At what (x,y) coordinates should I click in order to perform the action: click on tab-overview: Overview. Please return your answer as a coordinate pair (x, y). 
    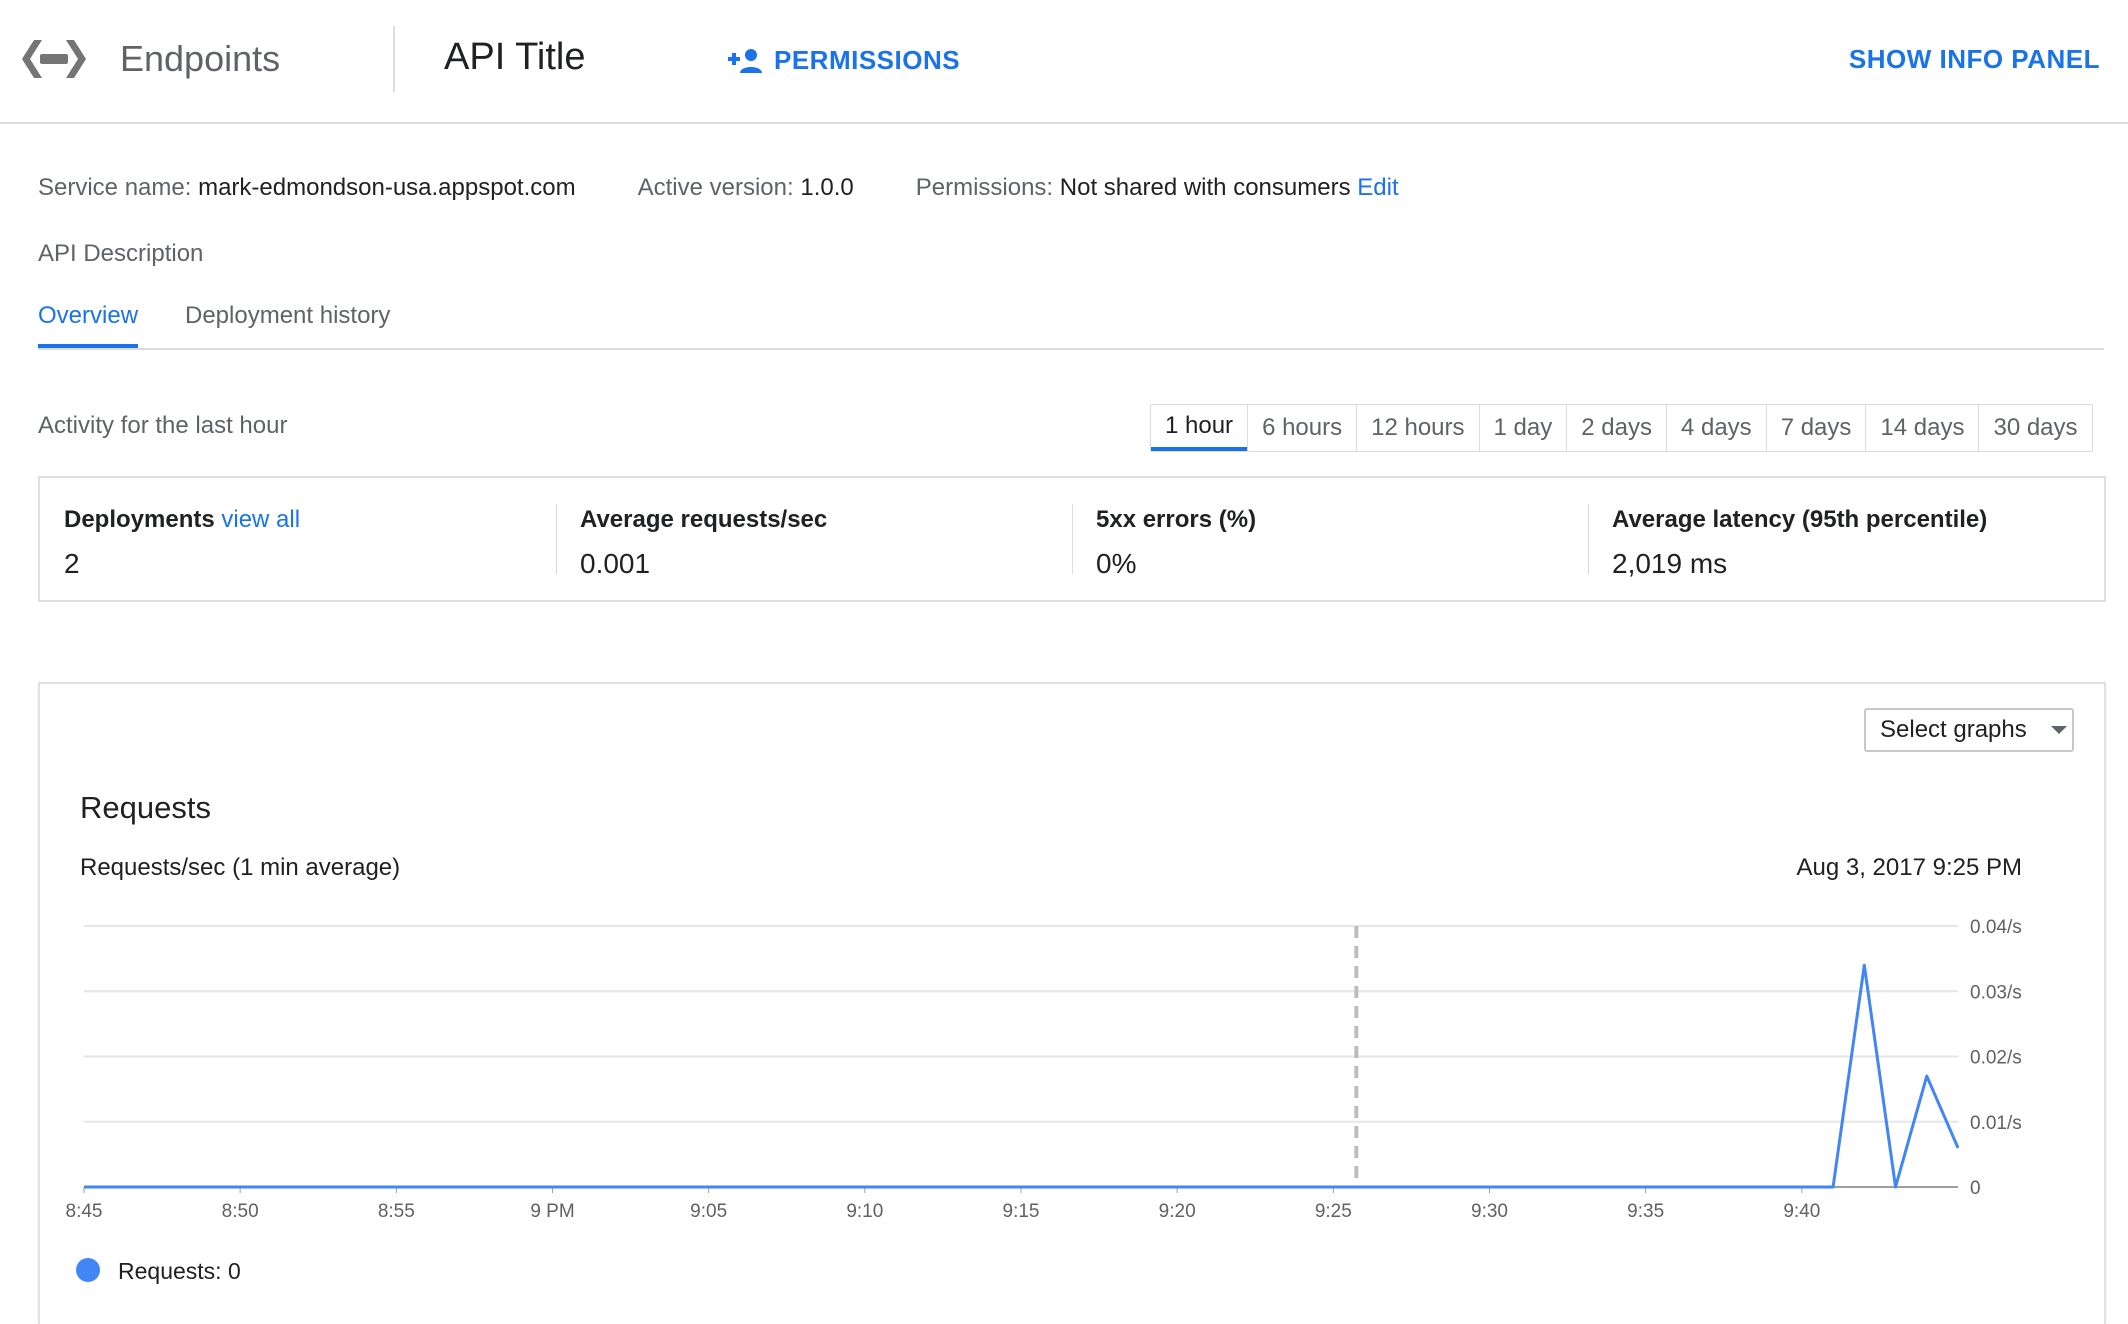
    Looking at the image, I should click on (88, 325).